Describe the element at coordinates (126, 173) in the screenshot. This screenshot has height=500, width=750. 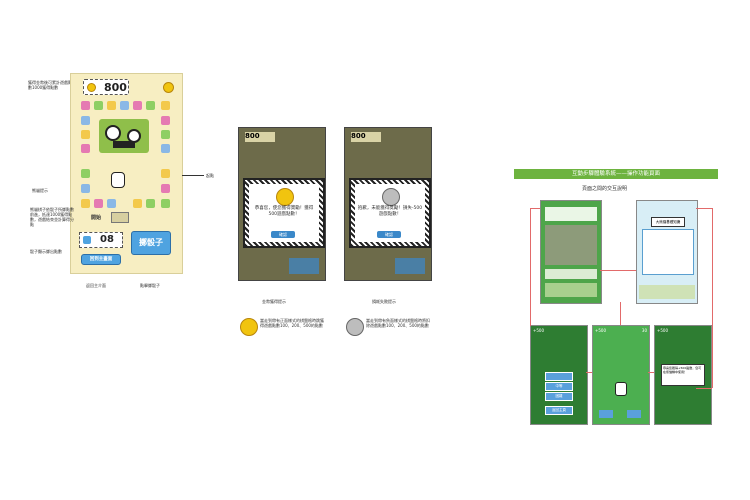
I see `game-board: 800 開始 08 擲骰子 回到主畫面` at that location.